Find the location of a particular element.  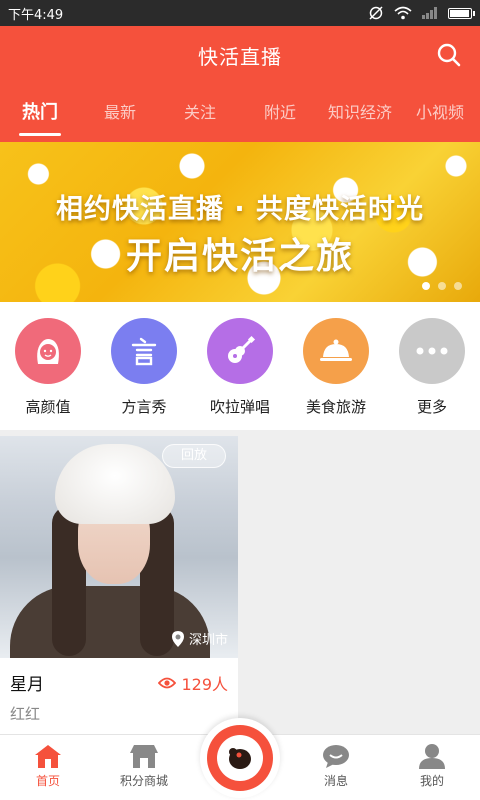

status-time: 下午4:49 is located at coordinates (36, 15).